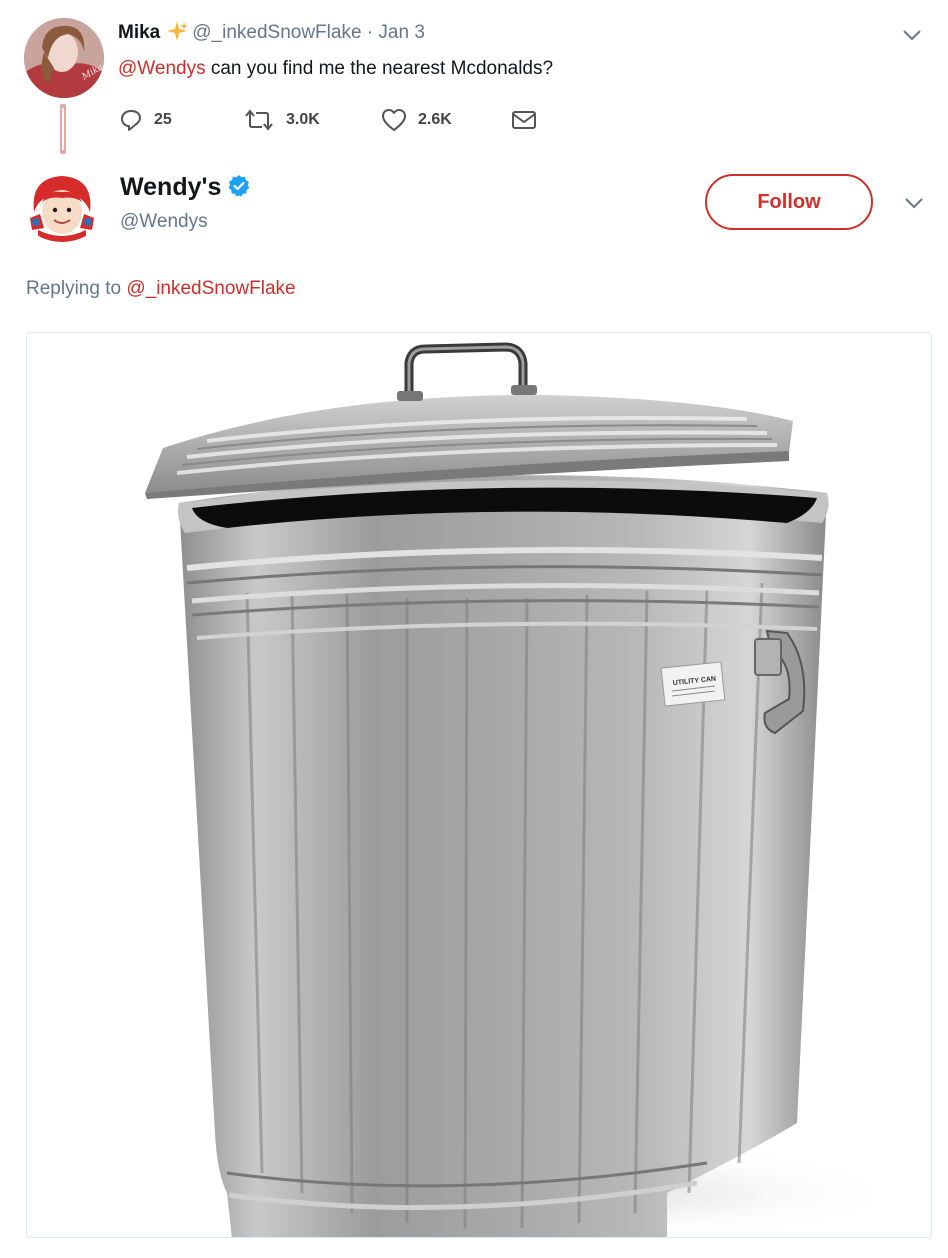 The height and width of the screenshot is (1258, 948). I want to click on tweet-date: Jan 3, so click(401, 32).